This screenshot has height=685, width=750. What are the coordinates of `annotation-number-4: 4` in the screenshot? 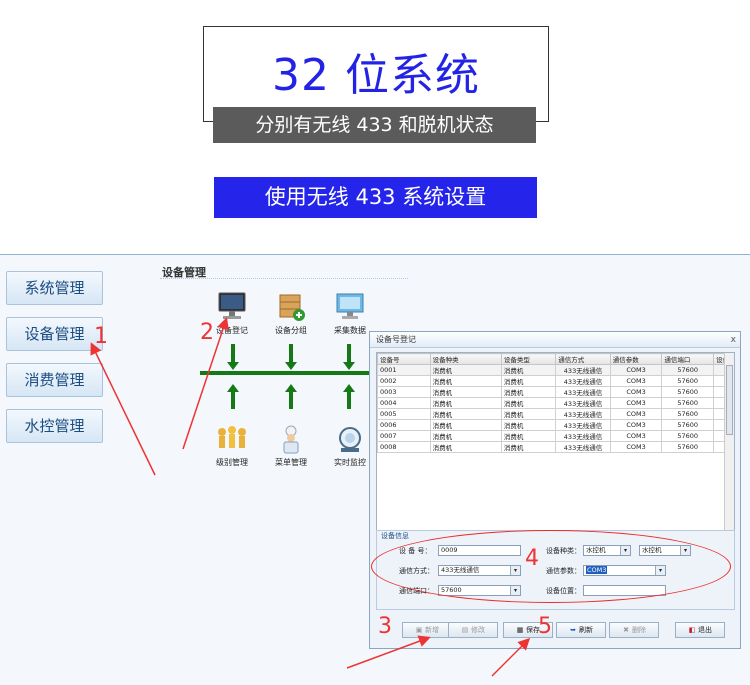 It's located at (532, 558).